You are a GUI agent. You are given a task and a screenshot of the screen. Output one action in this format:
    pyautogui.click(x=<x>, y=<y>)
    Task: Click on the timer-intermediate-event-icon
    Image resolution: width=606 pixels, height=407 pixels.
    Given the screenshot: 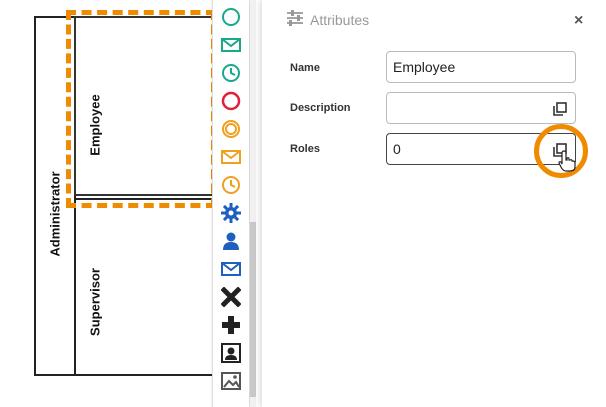 What is the action you would take?
    pyautogui.click(x=231, y=185)
    